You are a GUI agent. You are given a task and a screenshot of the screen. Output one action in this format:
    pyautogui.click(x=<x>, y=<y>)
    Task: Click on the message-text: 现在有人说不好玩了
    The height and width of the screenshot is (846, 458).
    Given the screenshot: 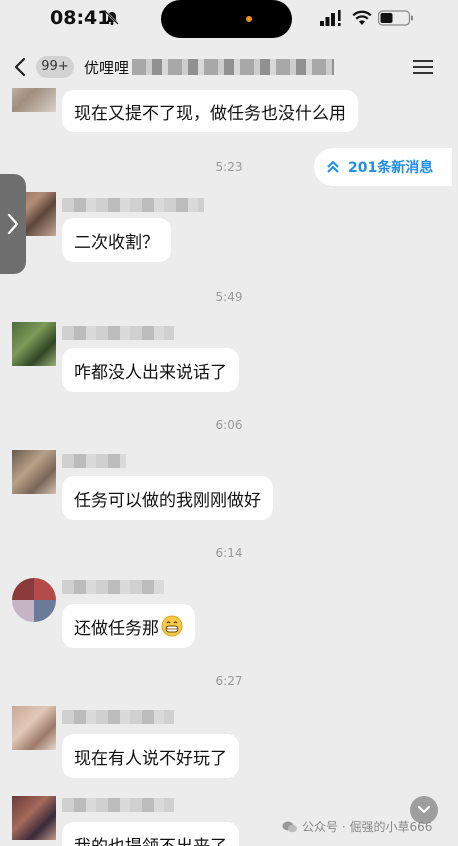 What is the action you would take?
    pyautogui.click(x=150, y=758)
    